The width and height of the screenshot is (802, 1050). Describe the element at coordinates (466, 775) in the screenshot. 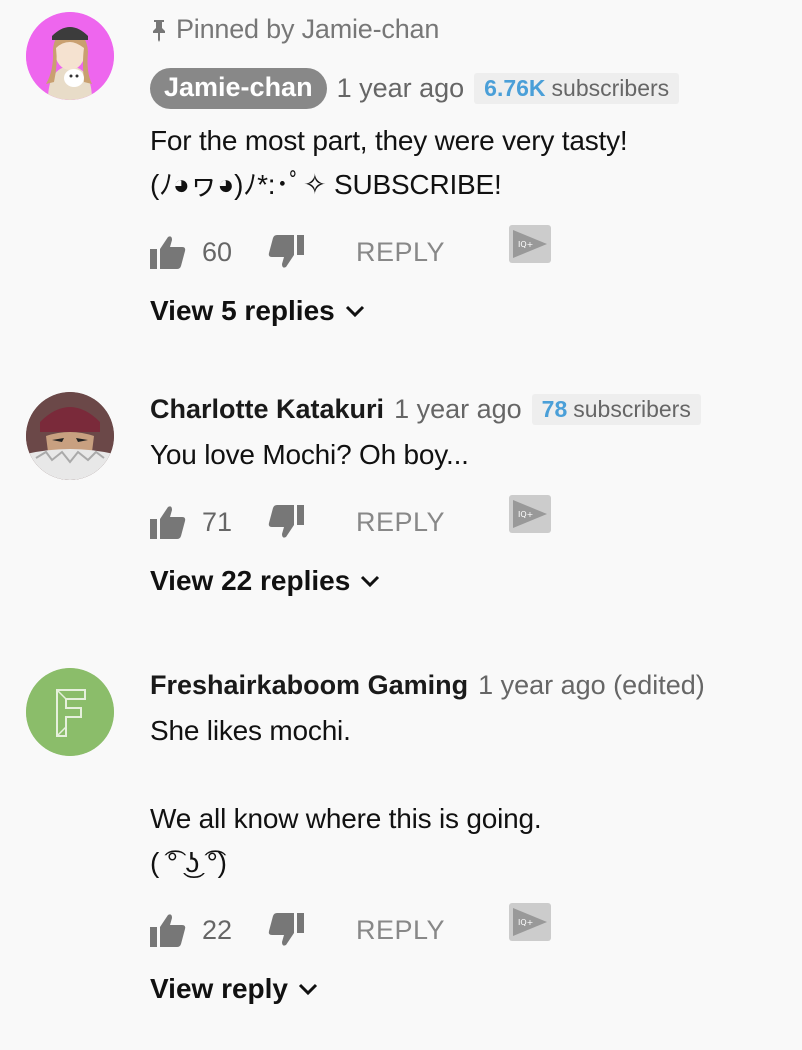

I see `comment-line` at that location.